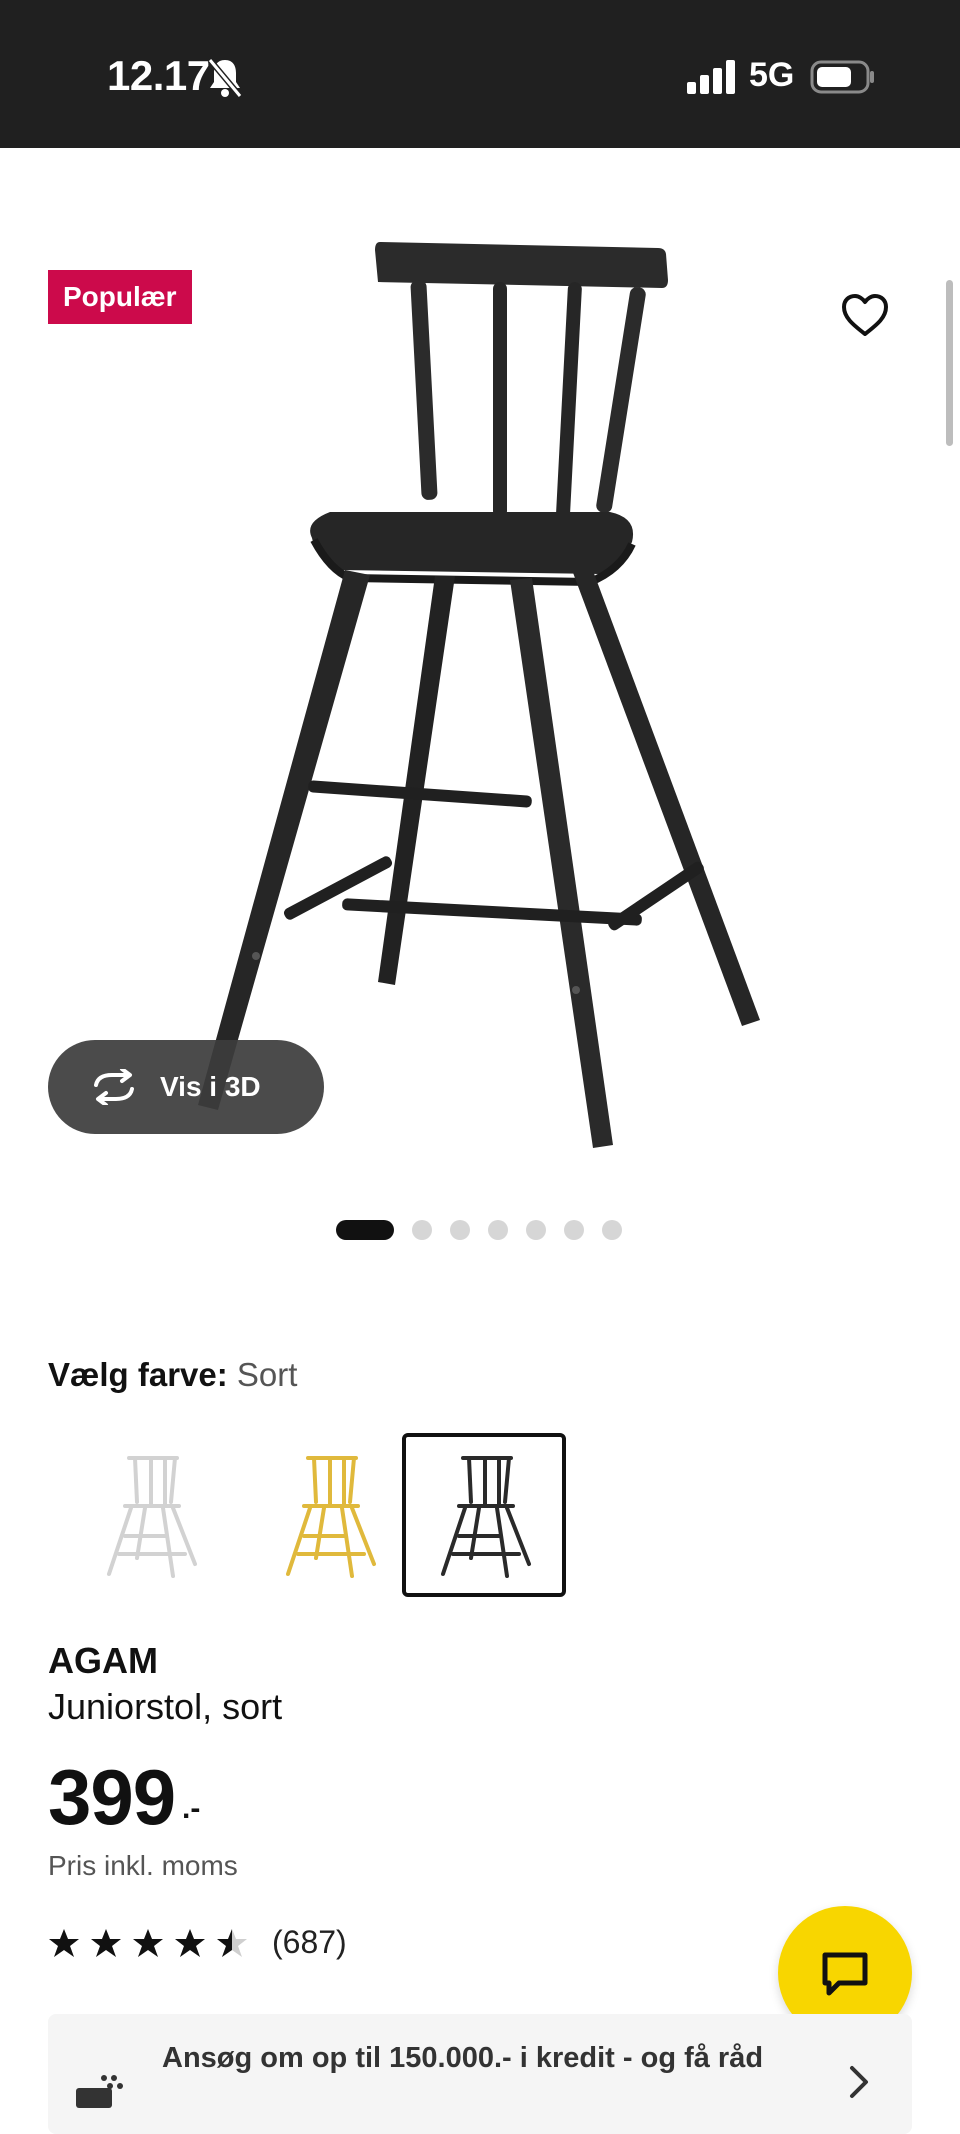  I want to click on color-option-white, so click(150, 1515).